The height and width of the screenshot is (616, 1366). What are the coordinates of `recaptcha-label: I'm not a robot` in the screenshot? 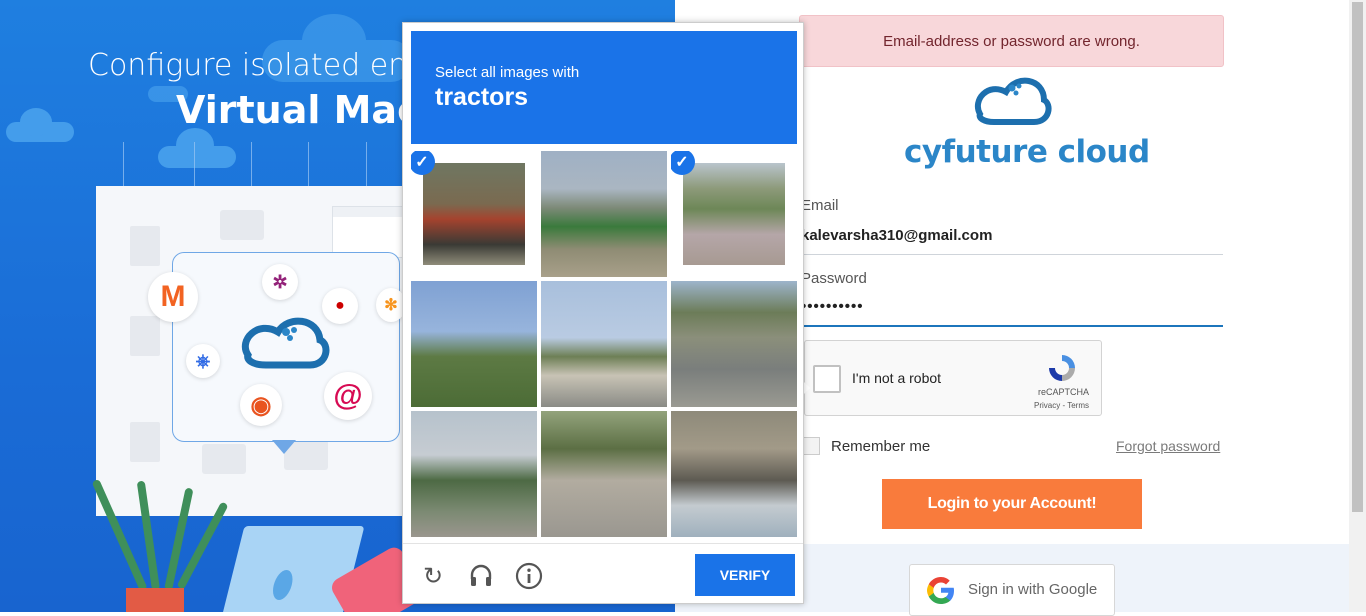 It's located at (897, 378).